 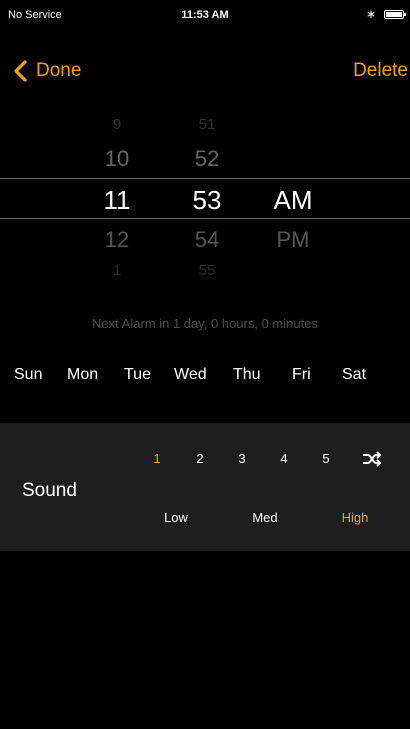 I want to click on done-button: Done, so click(x=46, y=71).